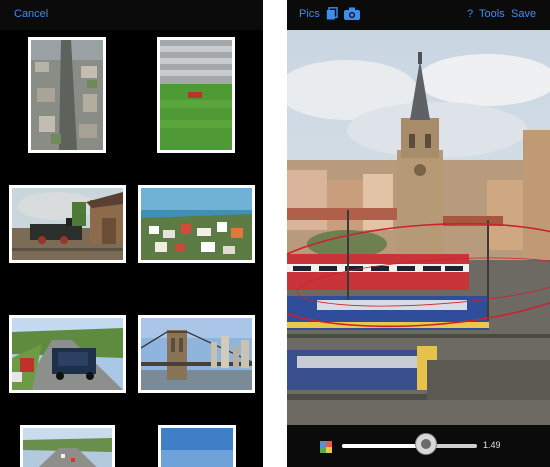 This screenshot has height=467, width=550. Describe the element at coordinates (67, 354) in the screenshot. I see `thumbnail-highway-truck` at that location.